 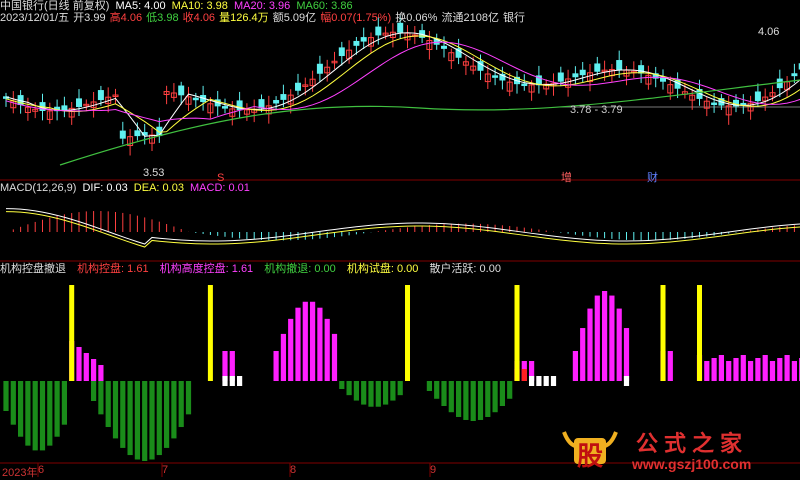 I want to click on indicator-kongpan: 机构控盘: 1.61, so click(x=113, y=269).